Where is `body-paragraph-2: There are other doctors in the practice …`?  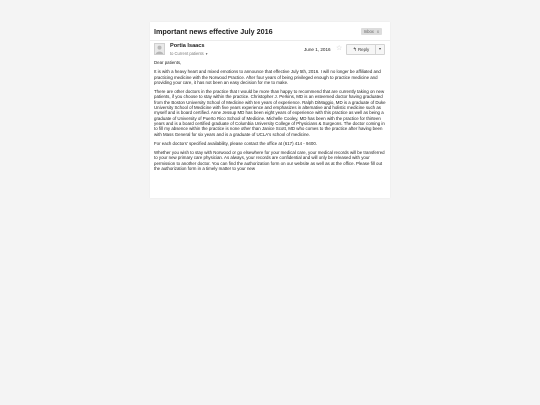 body-paragraph-2: There are other doctors in the practice … is located at coordinates (270, 113).